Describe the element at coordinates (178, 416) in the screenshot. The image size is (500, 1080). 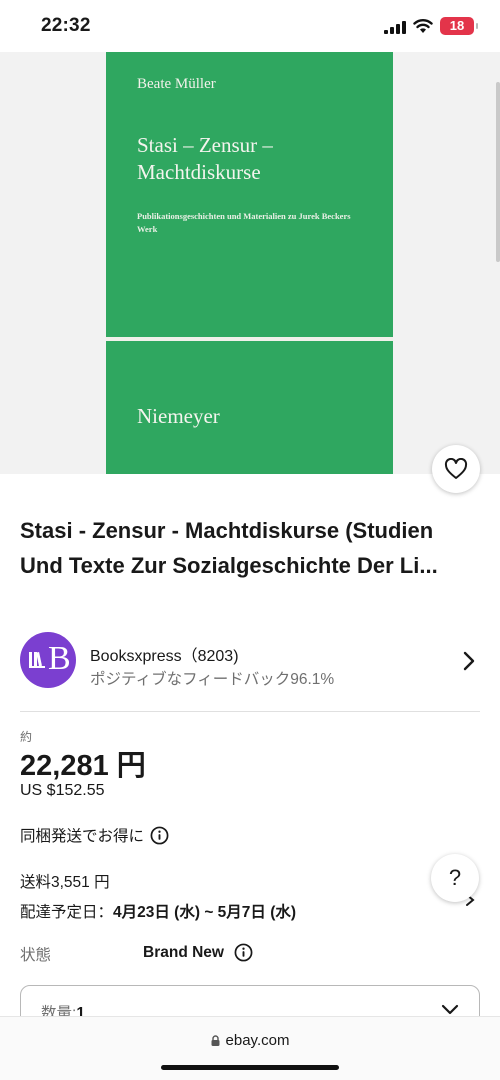
I see `cover-publisher: Niemeyer` at that location.